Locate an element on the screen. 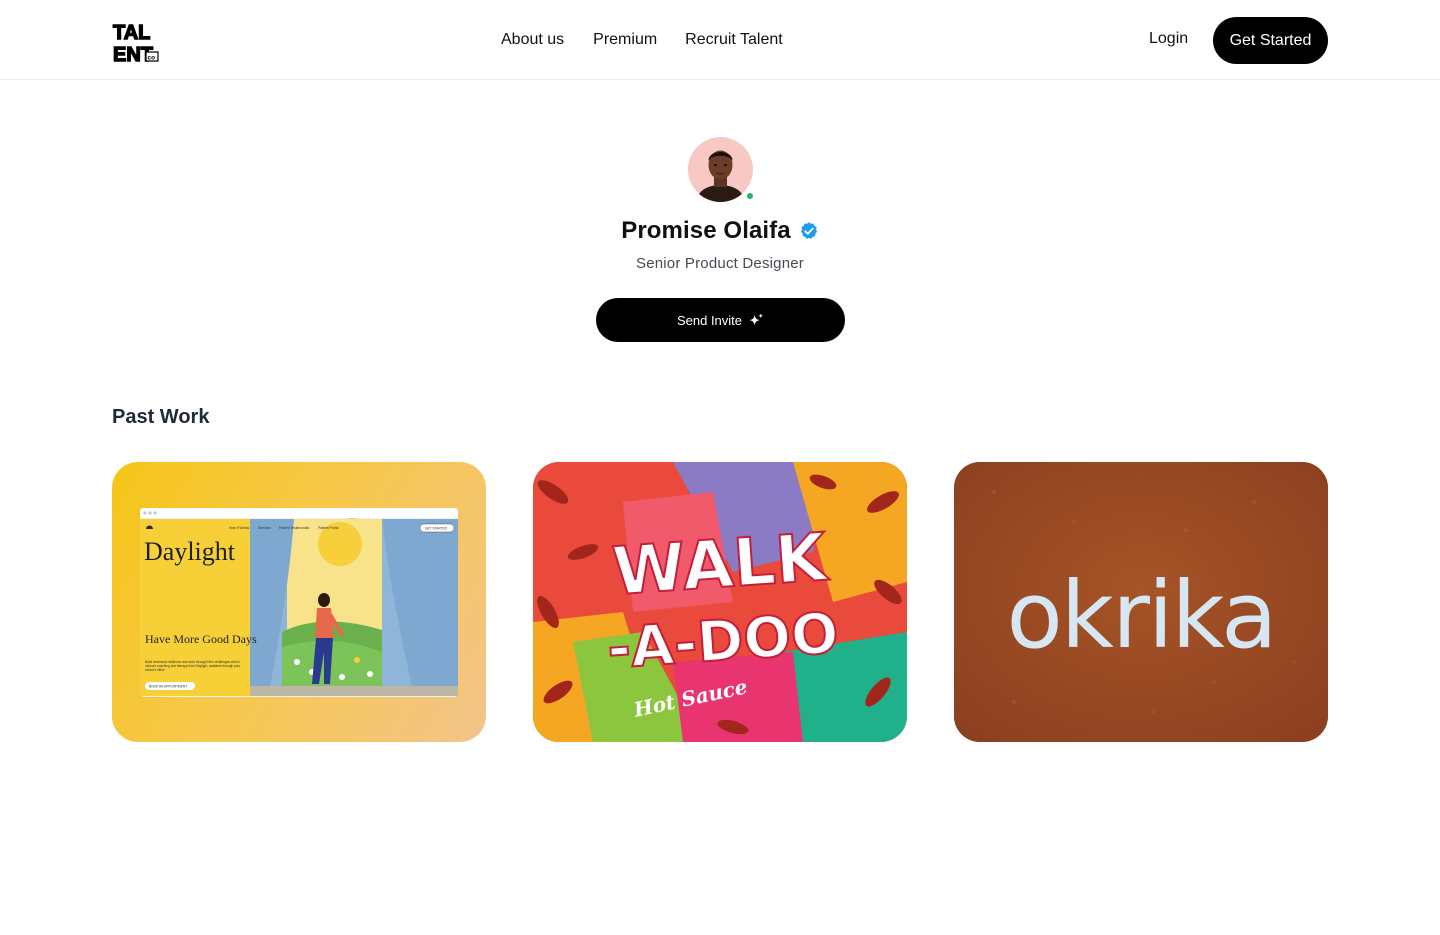 Image resolution: width=1440 pixels, height=935 pixels. send-invite-label: Send Invite is located at coordinates (709, 320).